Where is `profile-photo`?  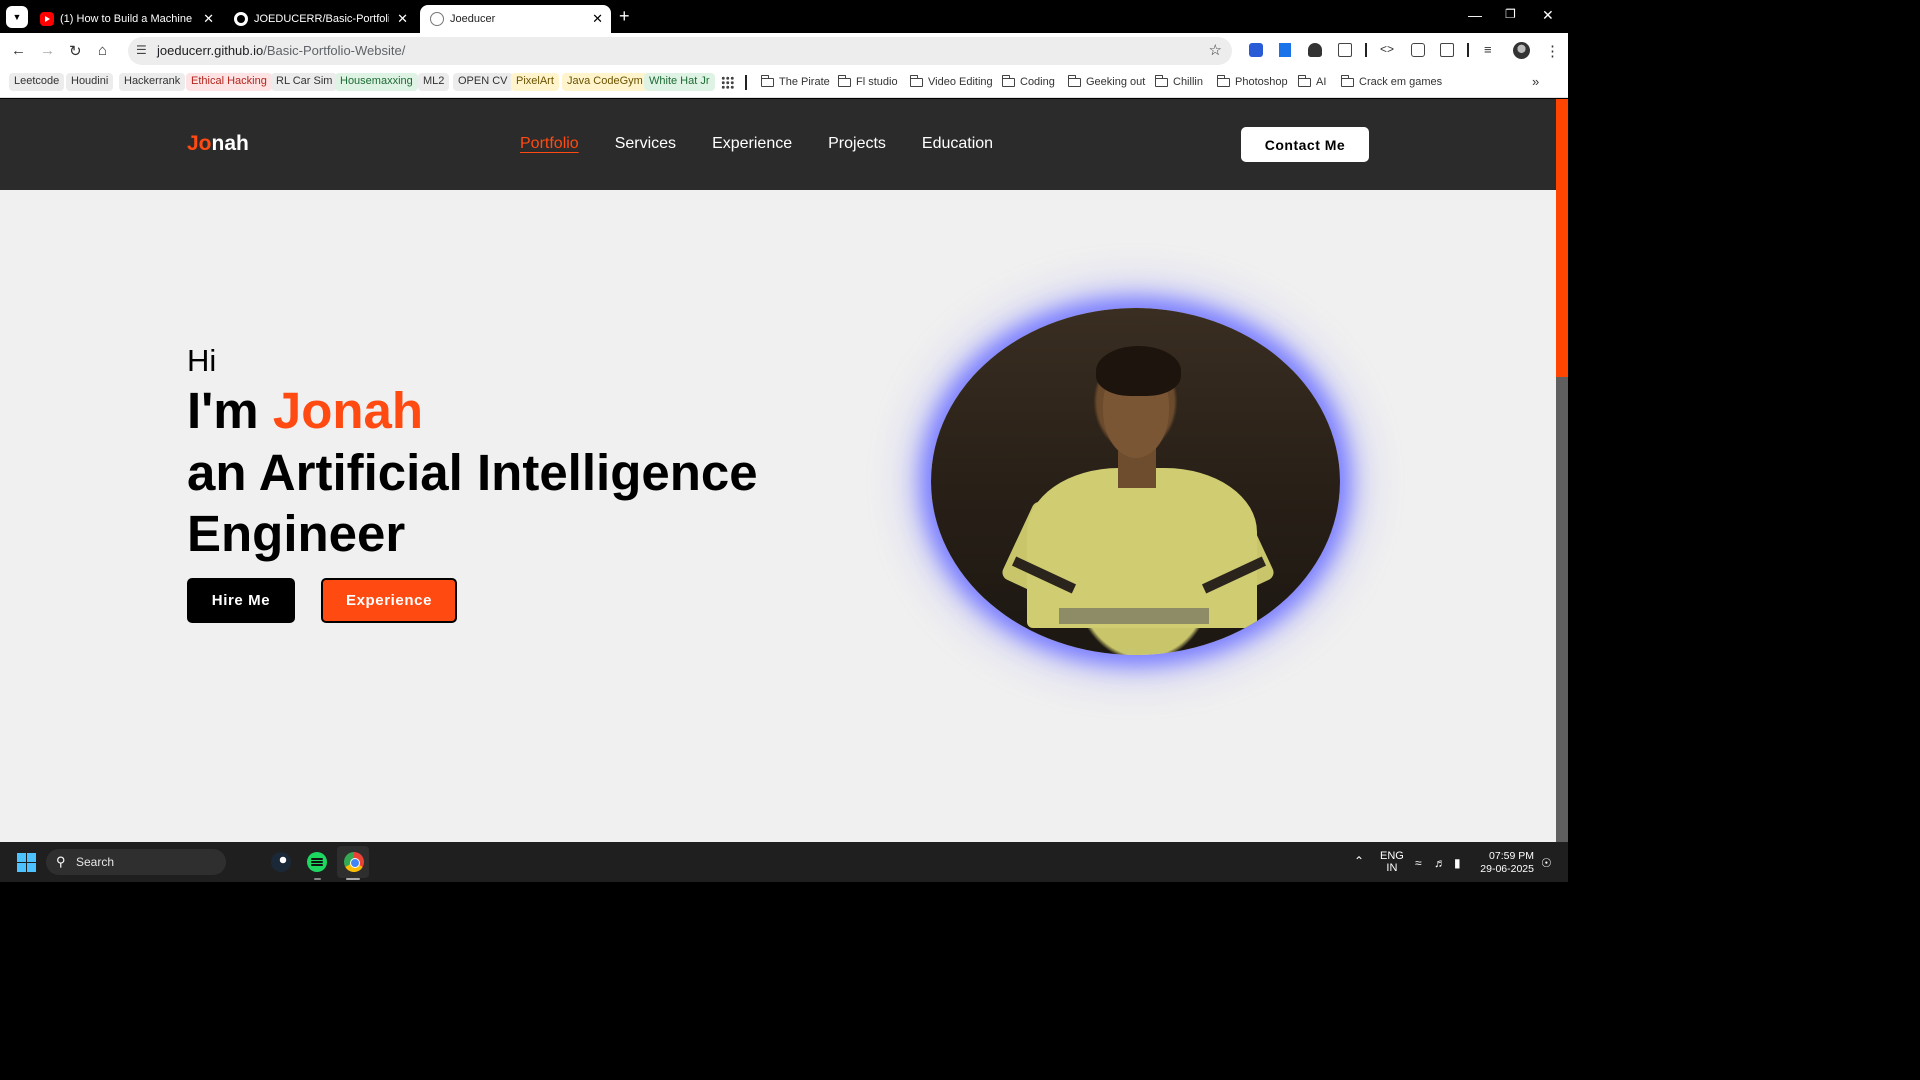 profile-photo is located at coordinates (1135, 481).